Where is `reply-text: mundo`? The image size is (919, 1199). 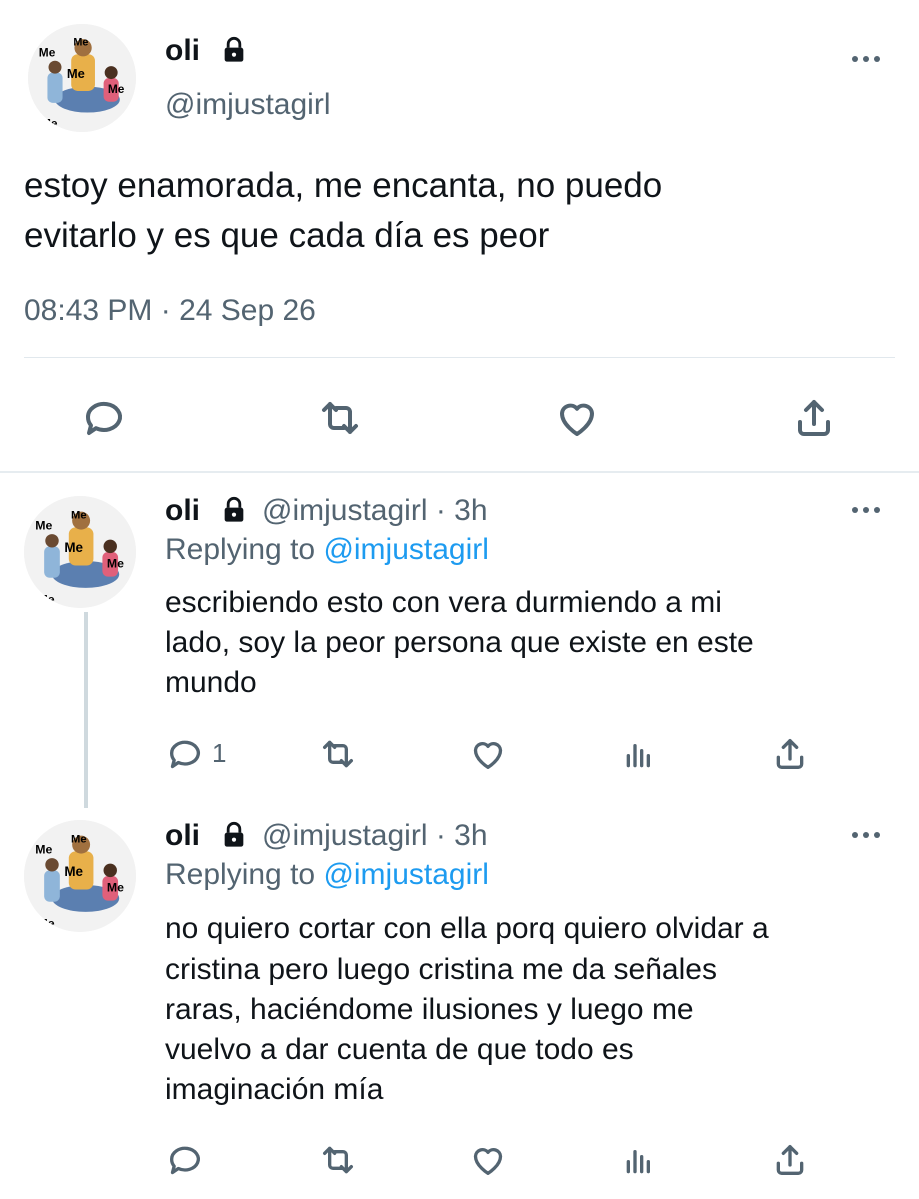 reply-text: mundo is located at coordinates (211, 682).